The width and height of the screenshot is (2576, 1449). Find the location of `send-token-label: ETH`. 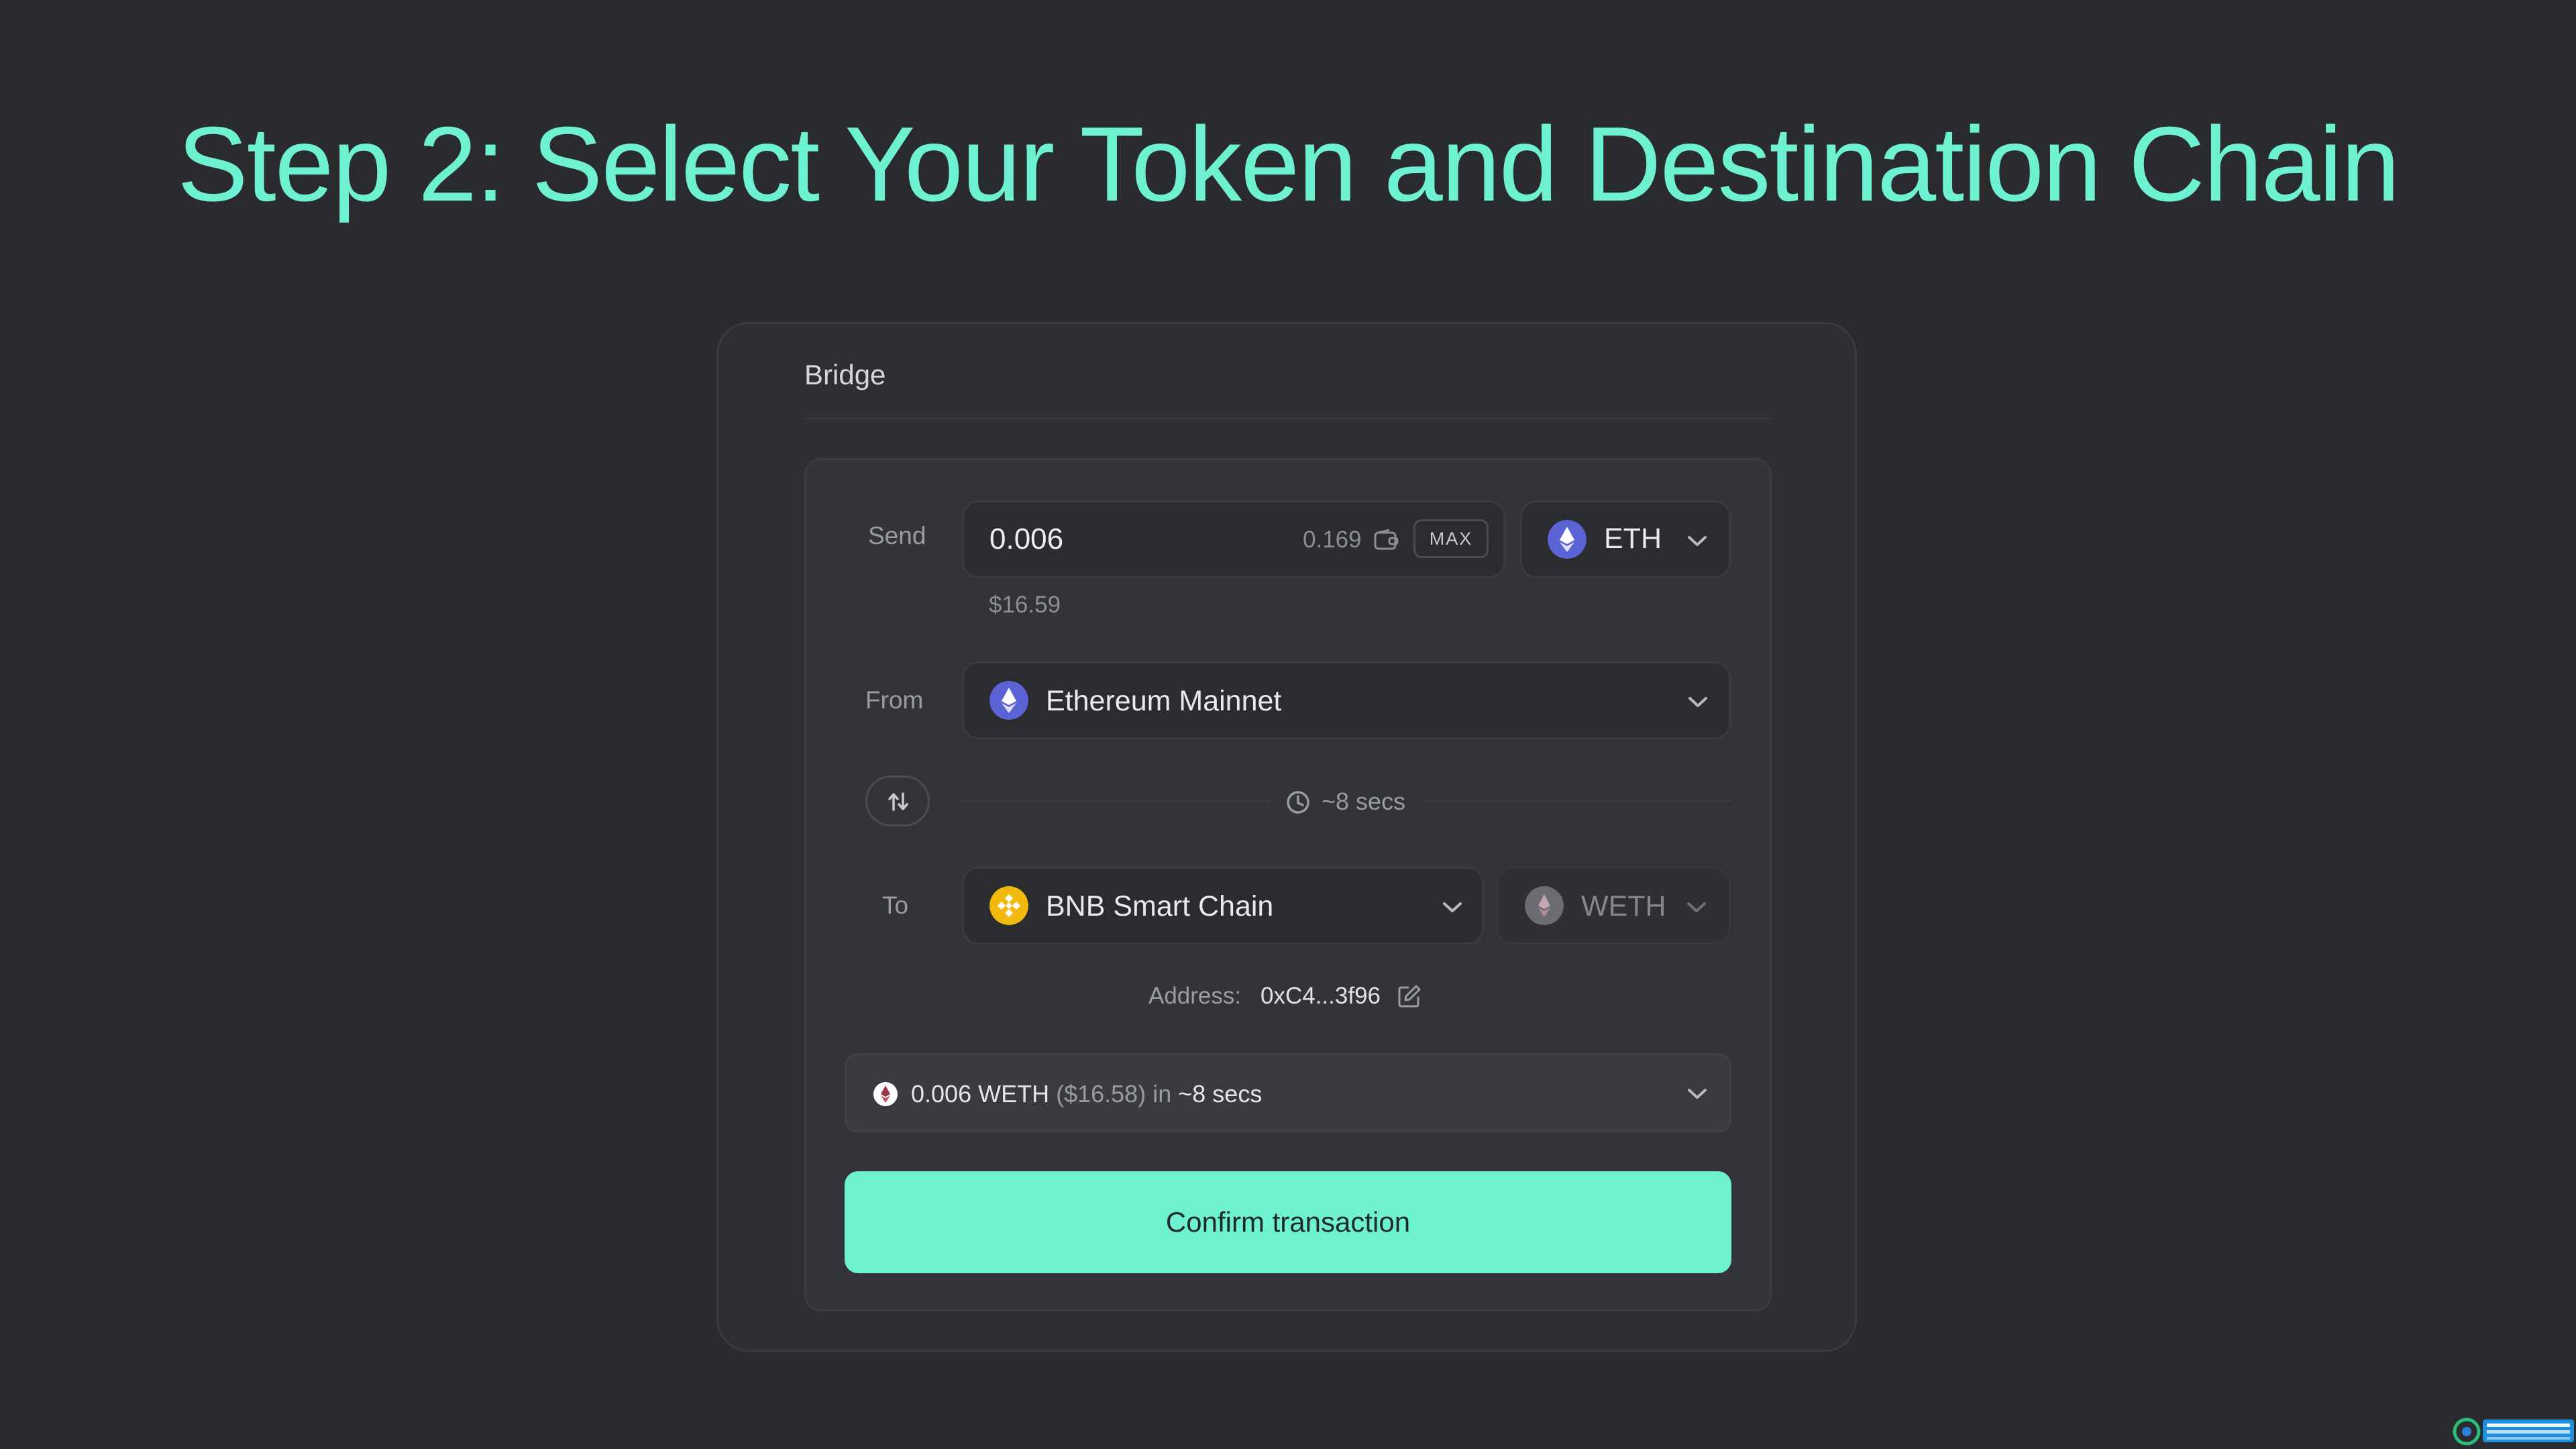

send-token-label: ETH is located at coordinates (1633, 539).